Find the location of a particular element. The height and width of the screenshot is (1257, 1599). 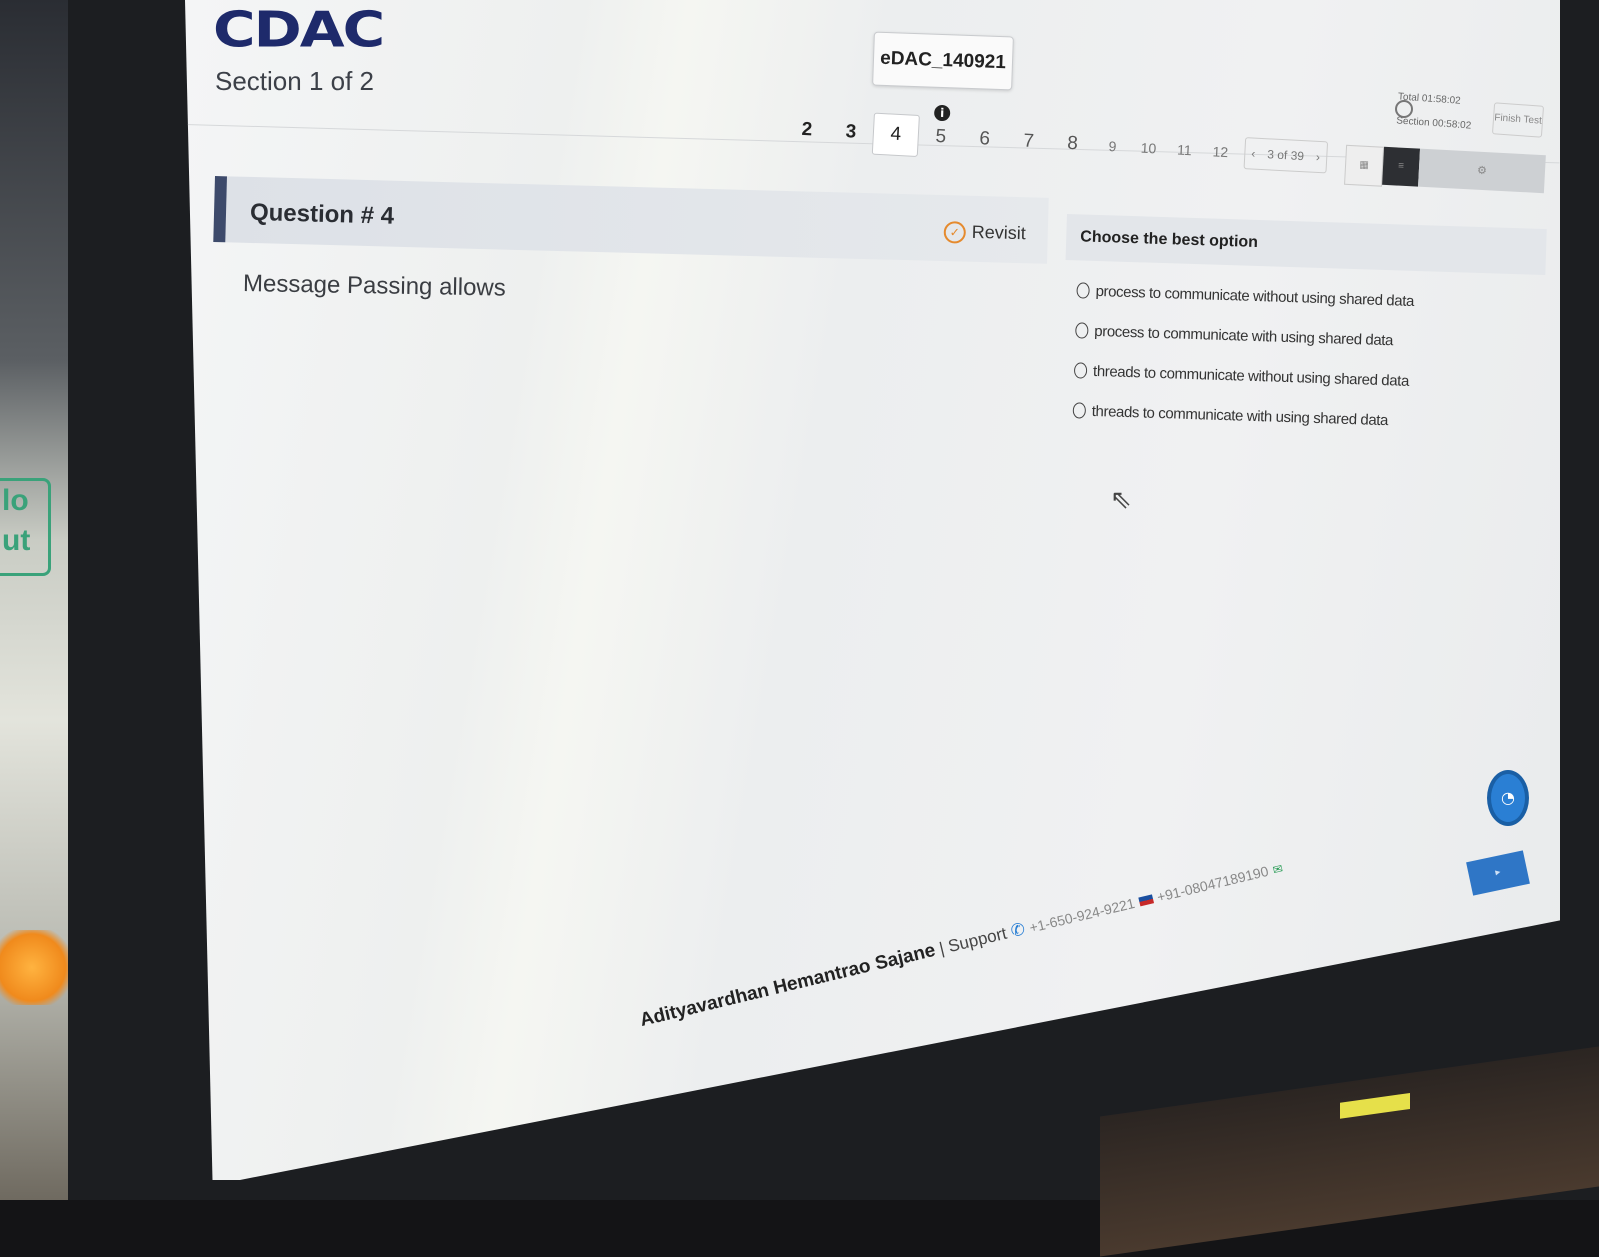

save-next-button: ▸ is located at coordinates (1498, 873).